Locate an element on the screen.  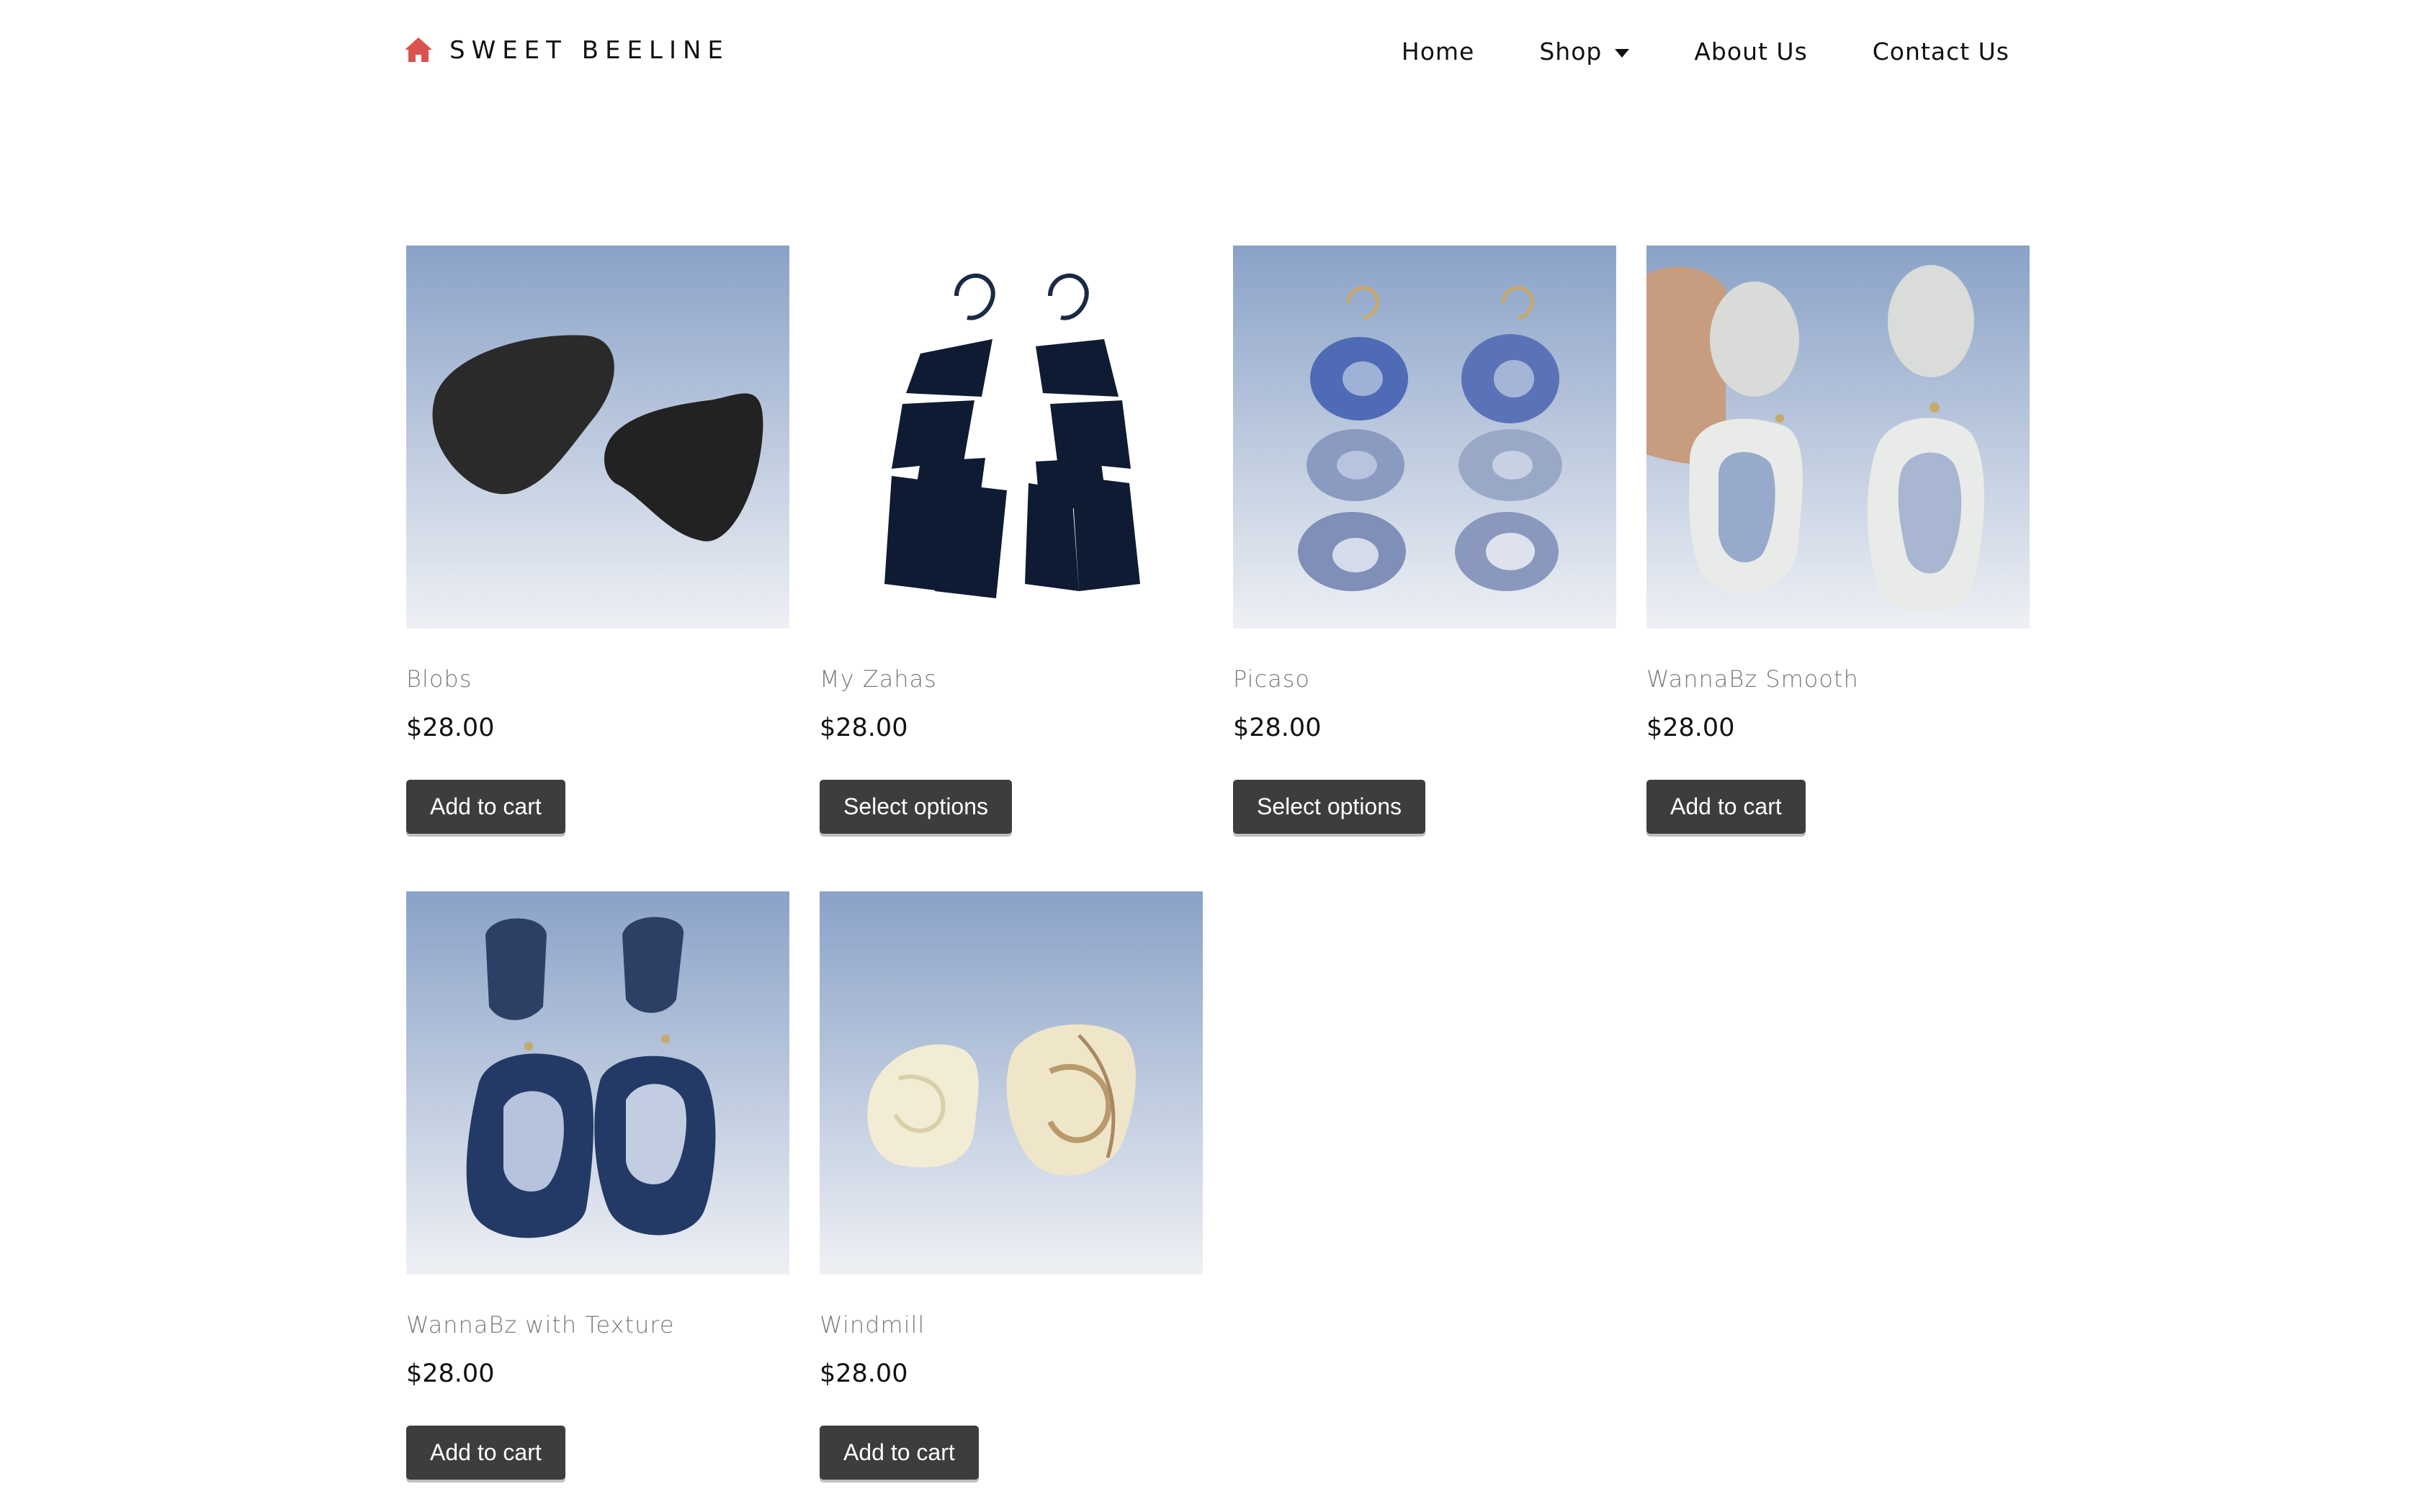
nav-contact-us-label: Contact Us is located at coordinates (1941, 51).